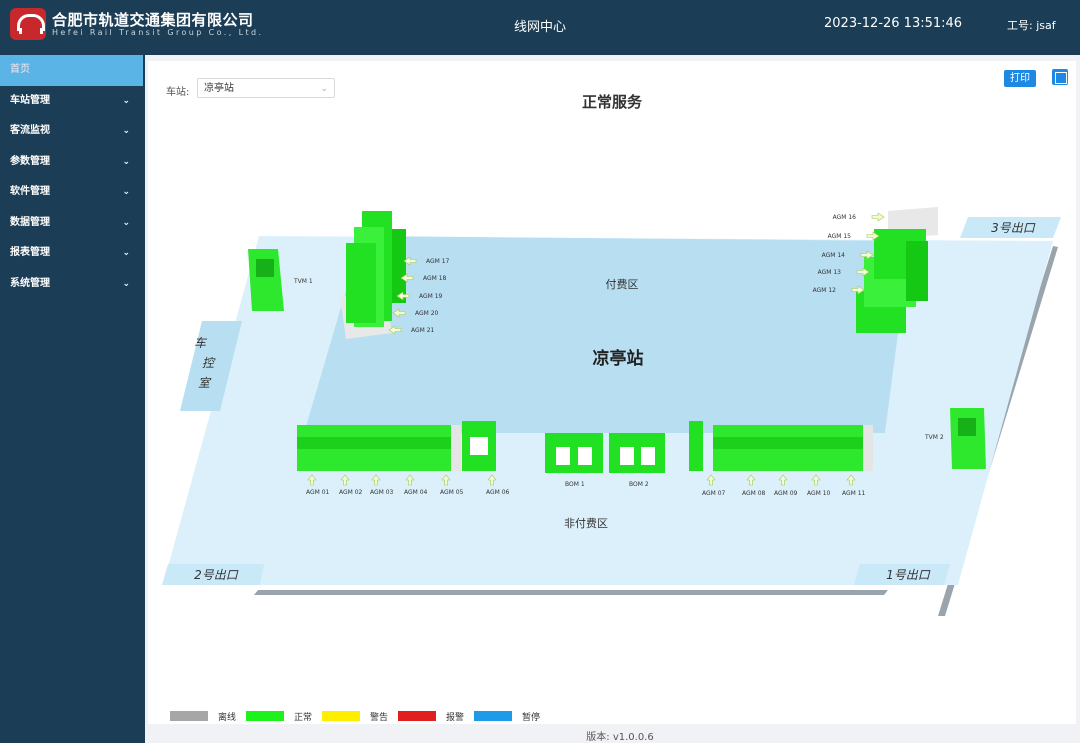 This screenshot has height=743, width=1080. I want to click on sidebar-item-label: 数据管理, so click(30, 222).